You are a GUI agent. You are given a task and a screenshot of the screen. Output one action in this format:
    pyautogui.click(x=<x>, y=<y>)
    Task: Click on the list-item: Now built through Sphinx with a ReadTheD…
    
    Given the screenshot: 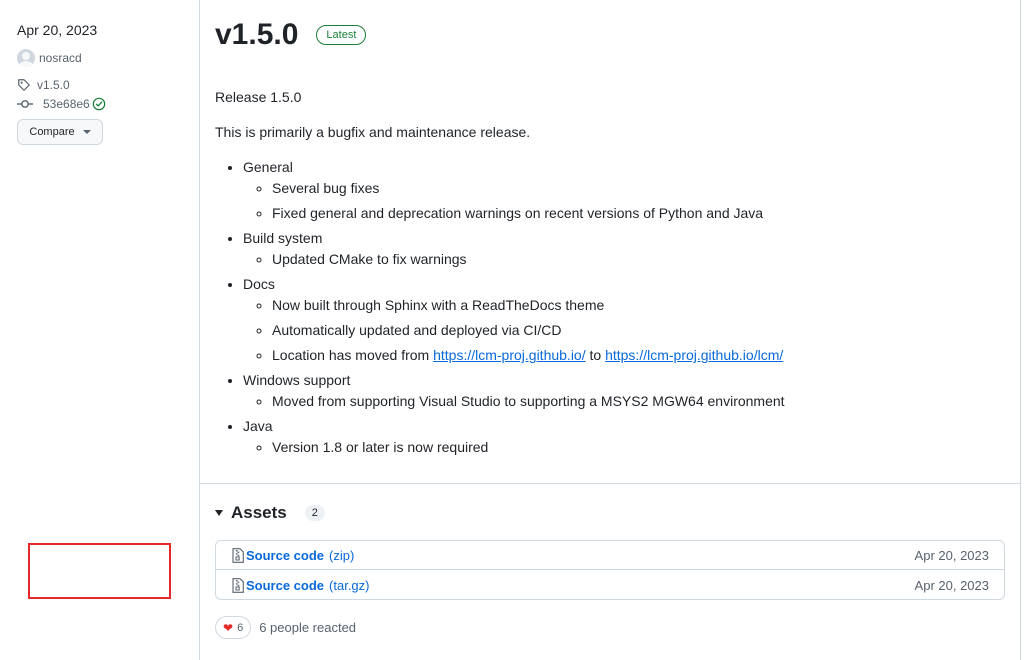 What is the action you would take?
    pyautogui.click(x=638, y=305)
    